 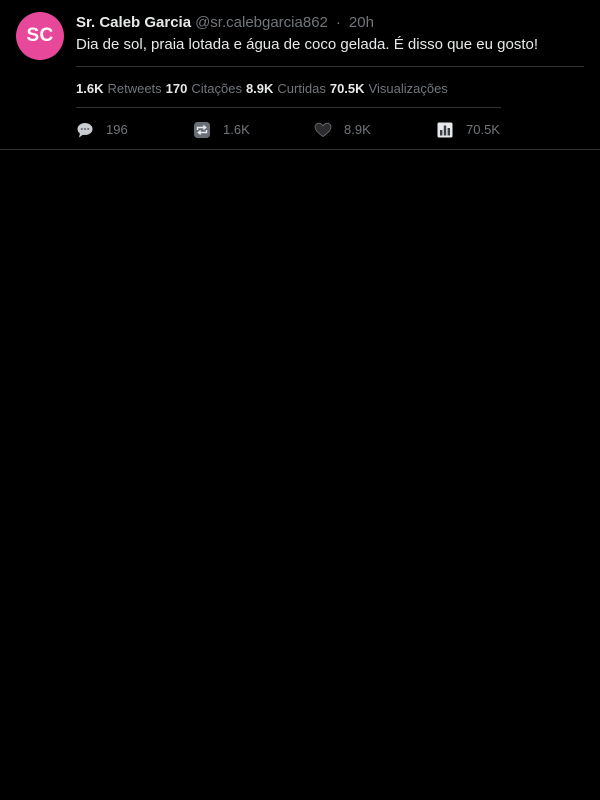 I want to click on avatar-initials: SC, so click(x=40, y=35).